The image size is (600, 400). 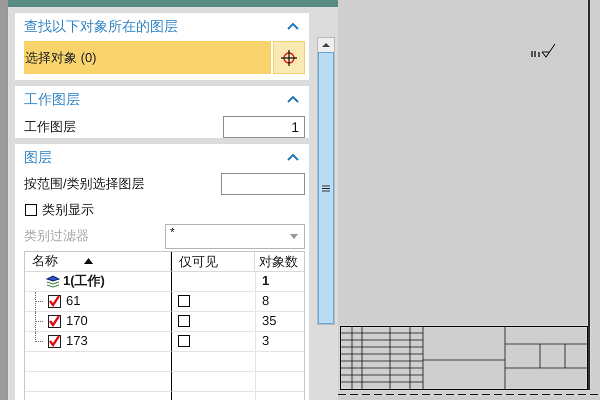 I want to click on layers-icon, so click(x=53, y=281).